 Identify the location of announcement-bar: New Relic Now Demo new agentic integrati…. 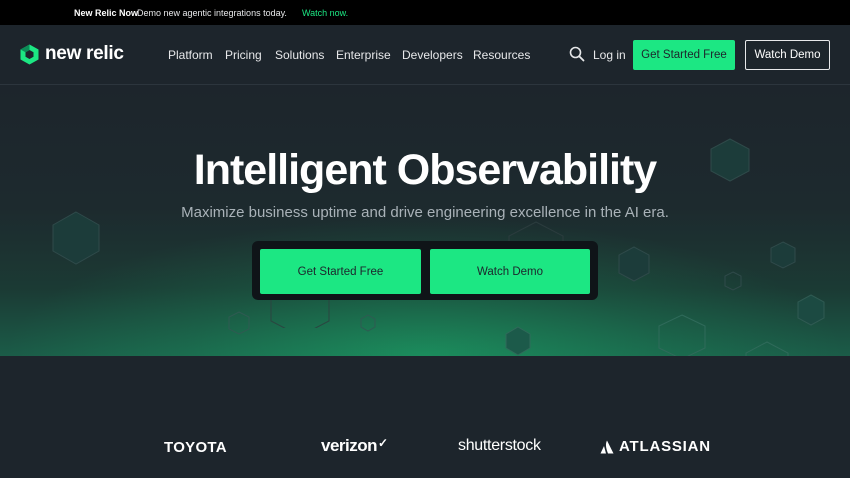
(425, 12).